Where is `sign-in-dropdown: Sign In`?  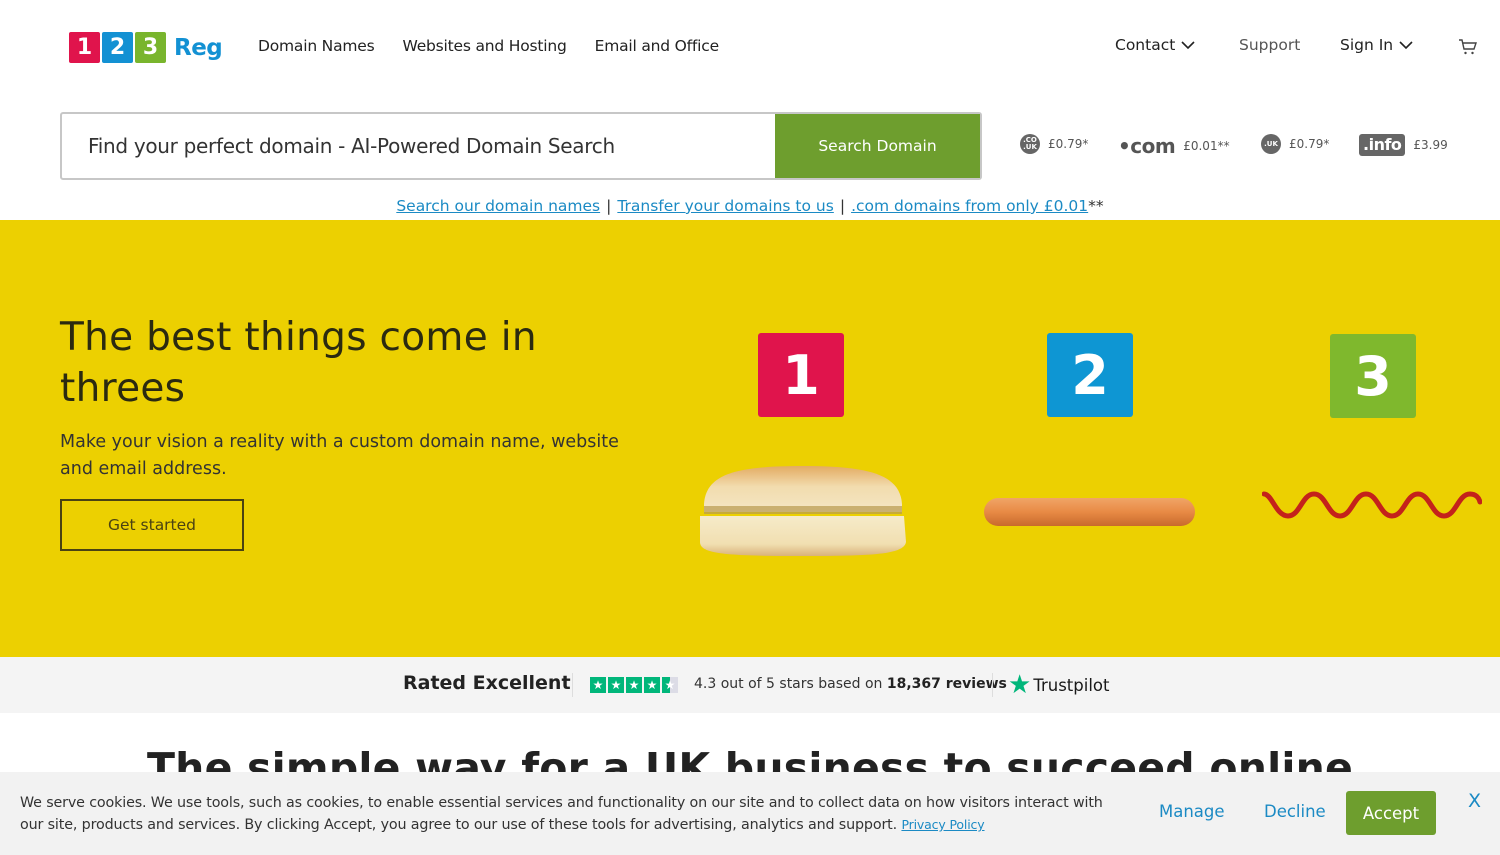
sign-in-dropdown: Sign In is located at coordinates (1376, 45).